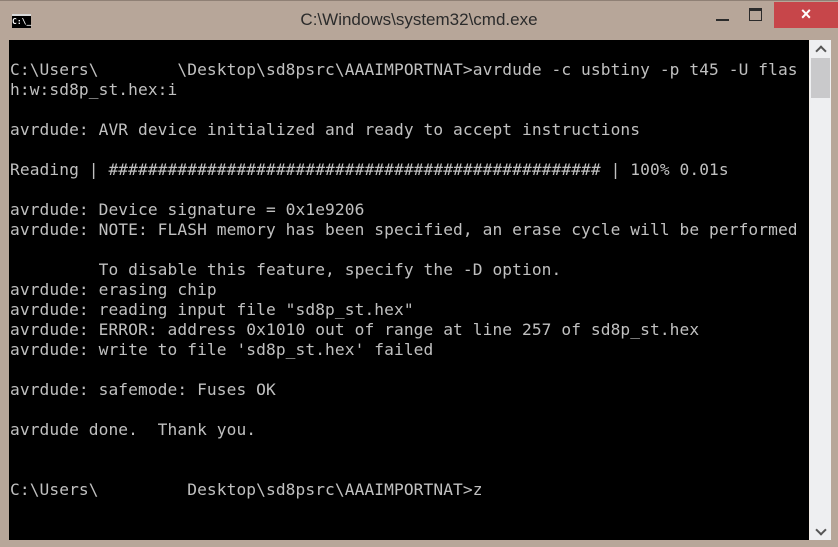 Image resolution: width=838 pixels, height=547 pixels. I want to click on minimize-button, so click(722, 15).